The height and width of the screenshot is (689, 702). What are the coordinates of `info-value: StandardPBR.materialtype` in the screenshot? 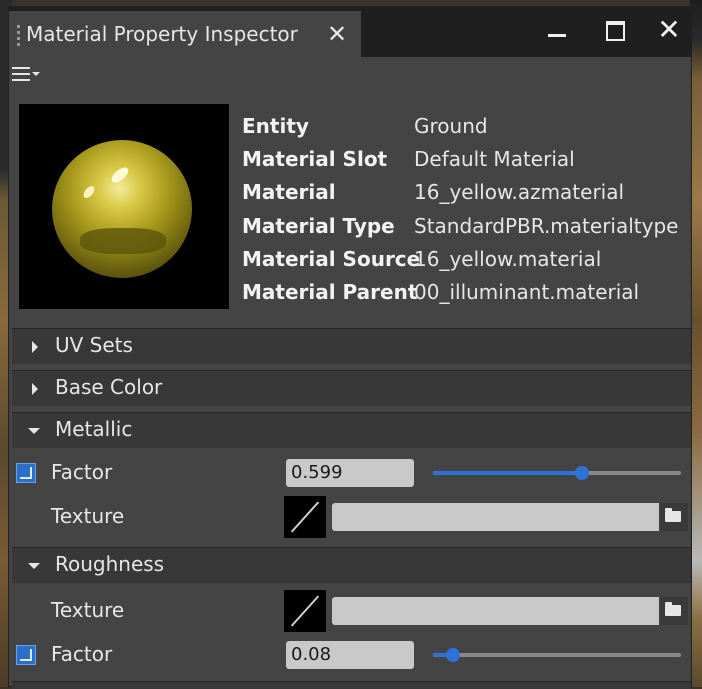 It's located at (546, 225).